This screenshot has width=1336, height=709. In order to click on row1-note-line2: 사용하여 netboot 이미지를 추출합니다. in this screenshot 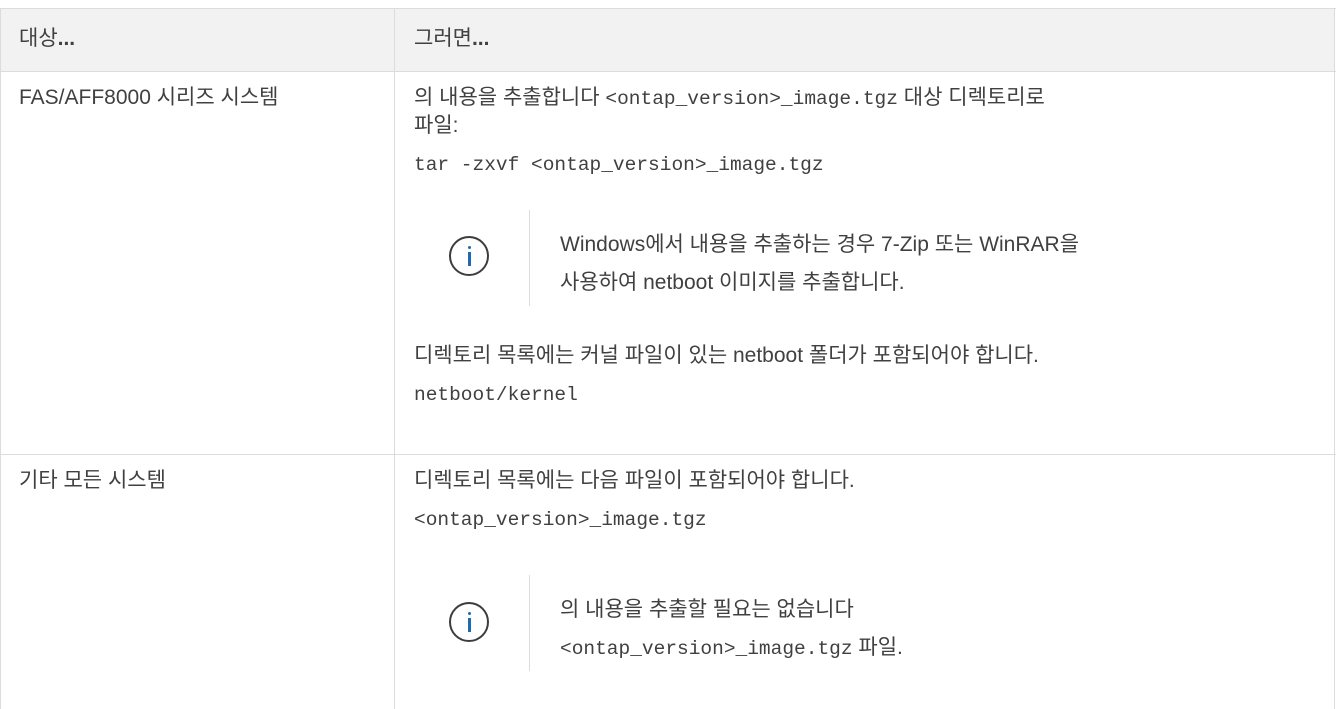, I will do `click(732, 282)`.